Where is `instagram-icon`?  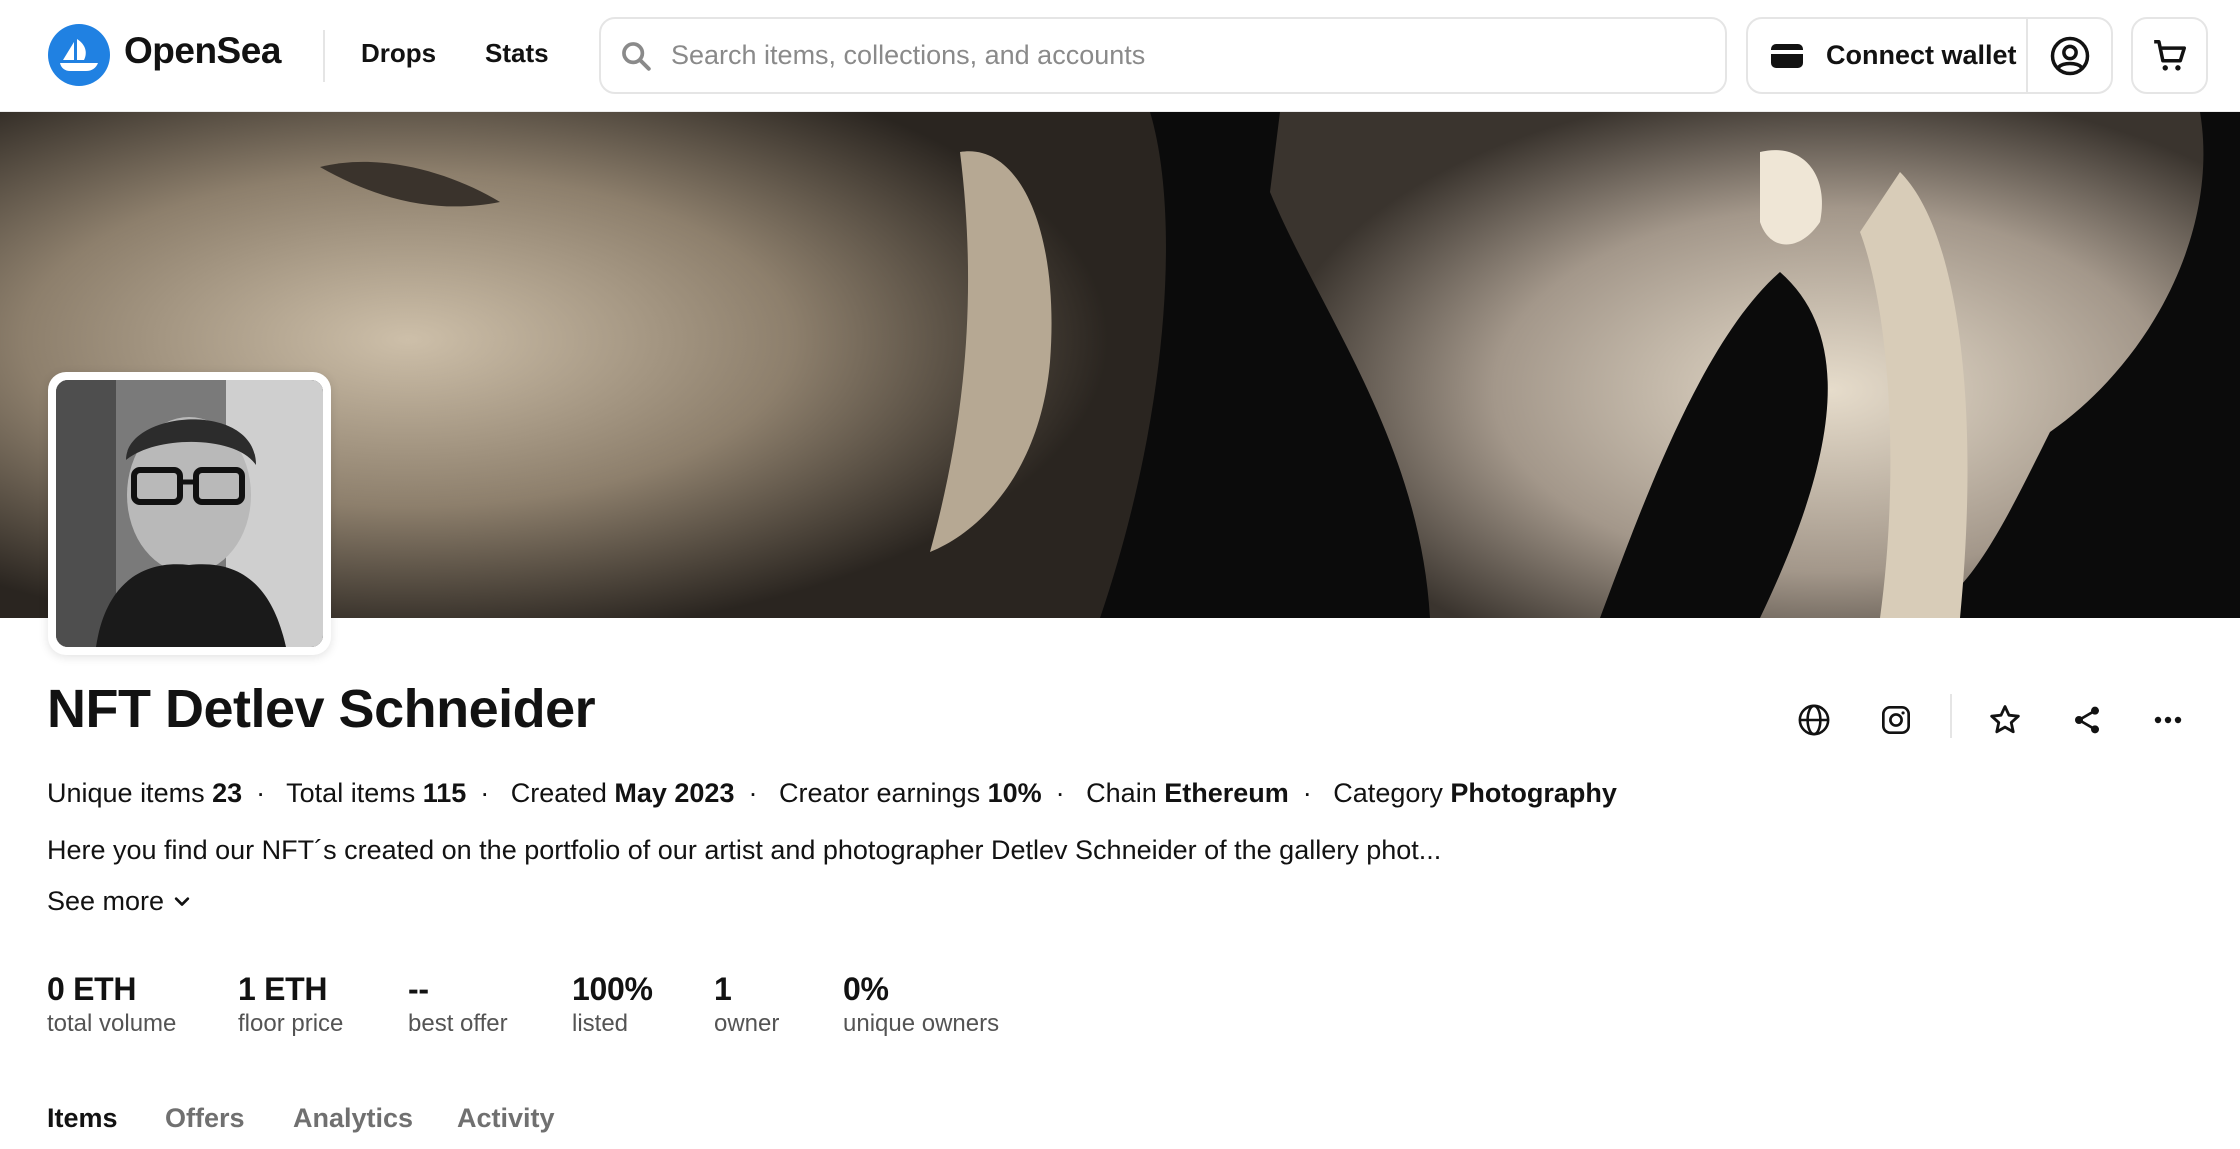
instagram-icon is located at coordinates (1896, 720).